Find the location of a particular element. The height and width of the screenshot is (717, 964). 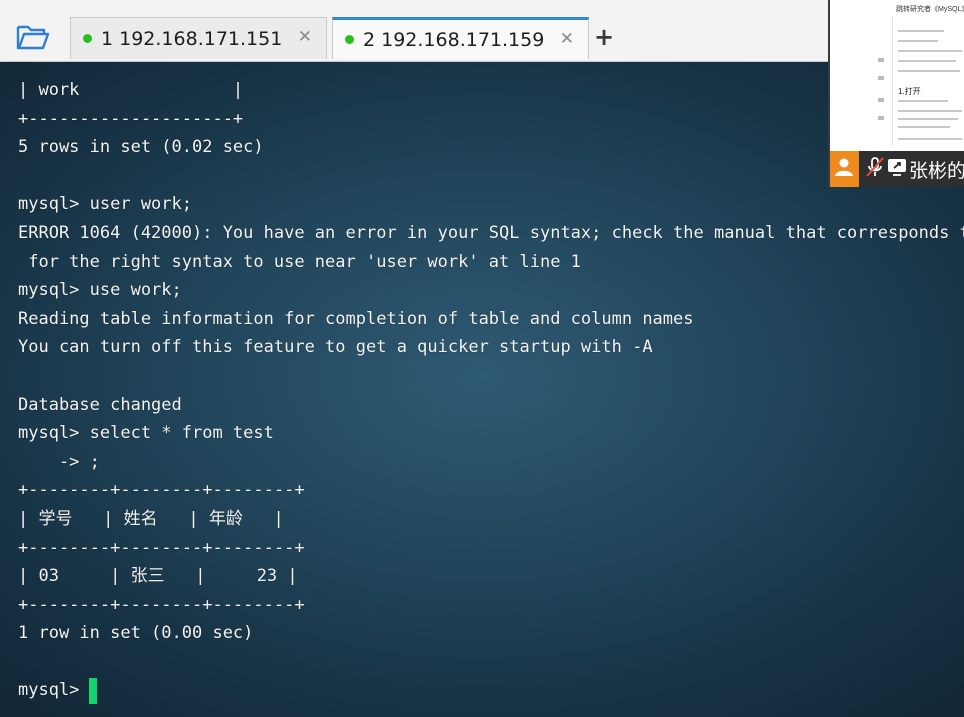

terminal-prompt-line: mysql> is located at coordinates (491, 690).